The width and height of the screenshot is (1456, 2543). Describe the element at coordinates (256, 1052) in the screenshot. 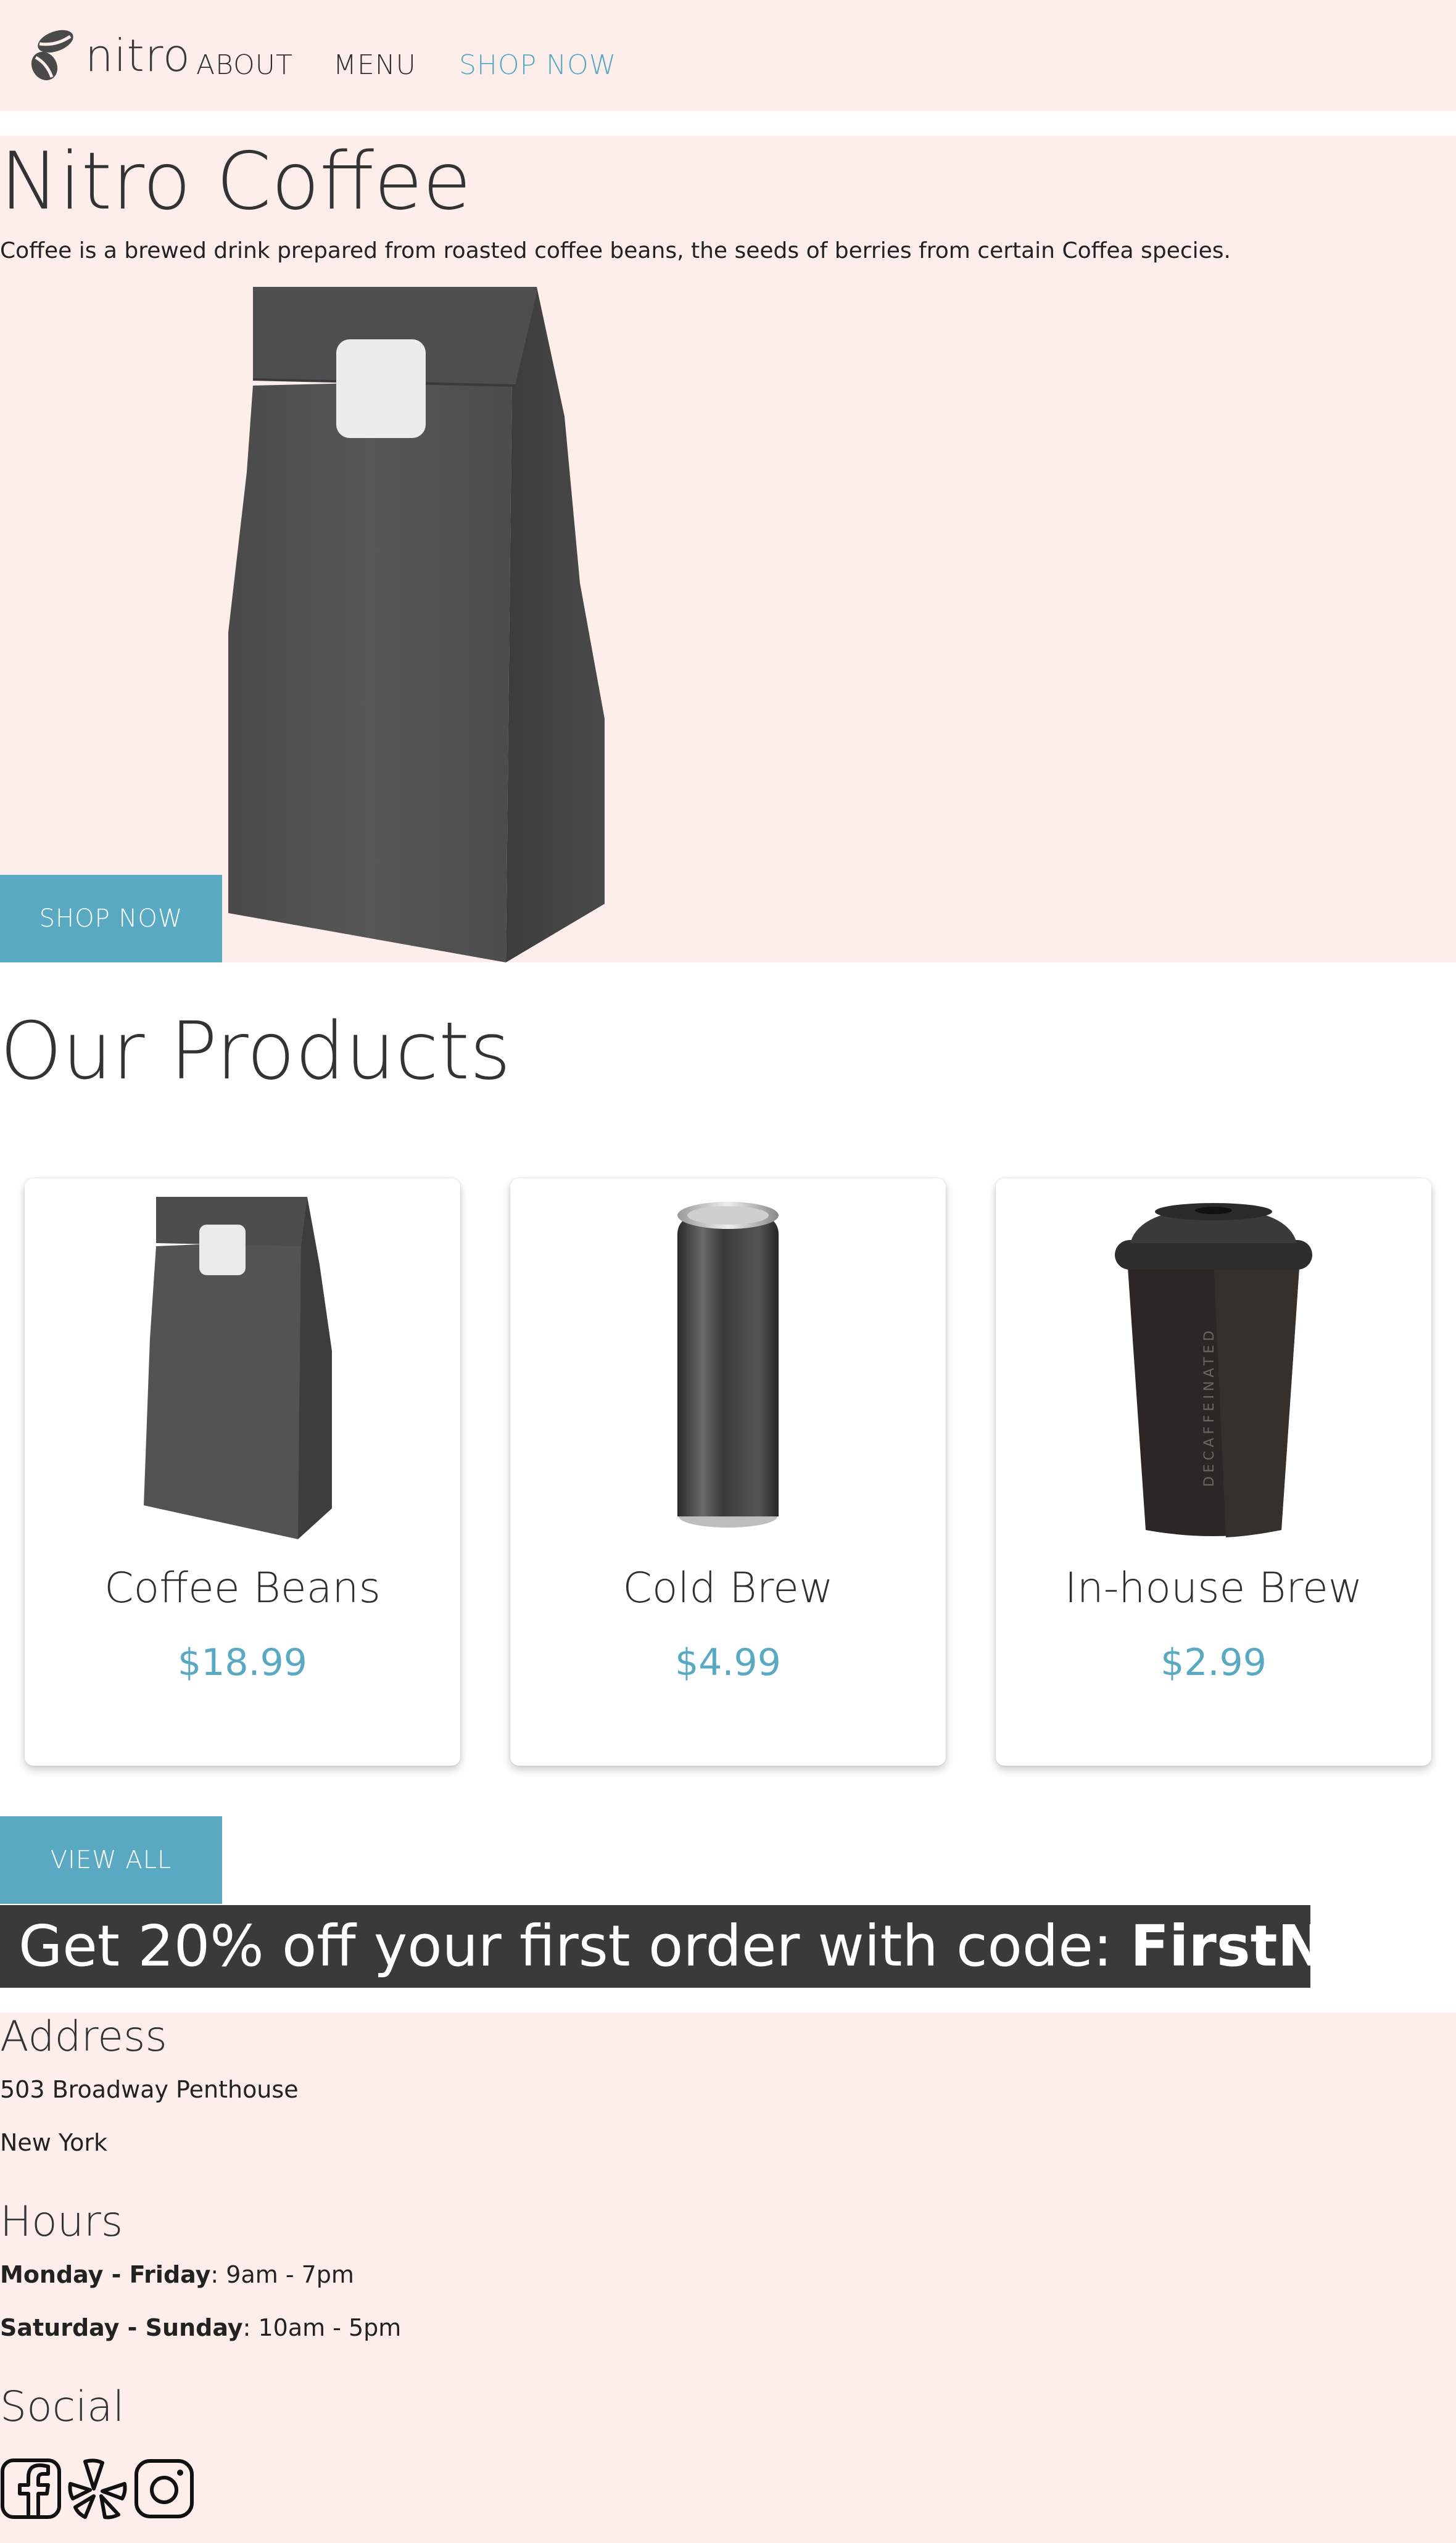

I see `products-title: Our Products` at that location.